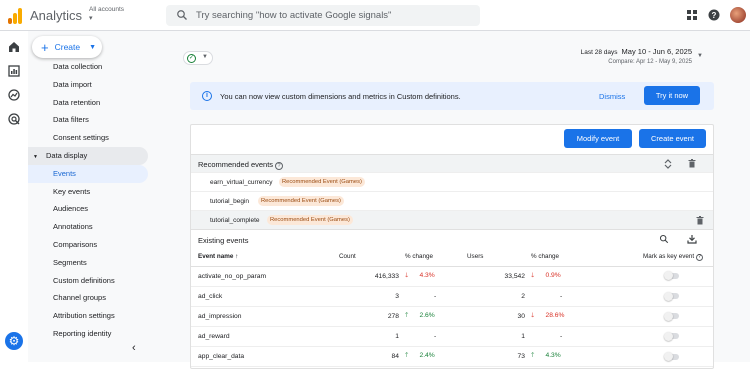 Image resolution: width=750 pixels, height=369 pixels. Describe the element at coordinates (555, 257) in the screenshot. I see `column-users-change: % change` at that location.